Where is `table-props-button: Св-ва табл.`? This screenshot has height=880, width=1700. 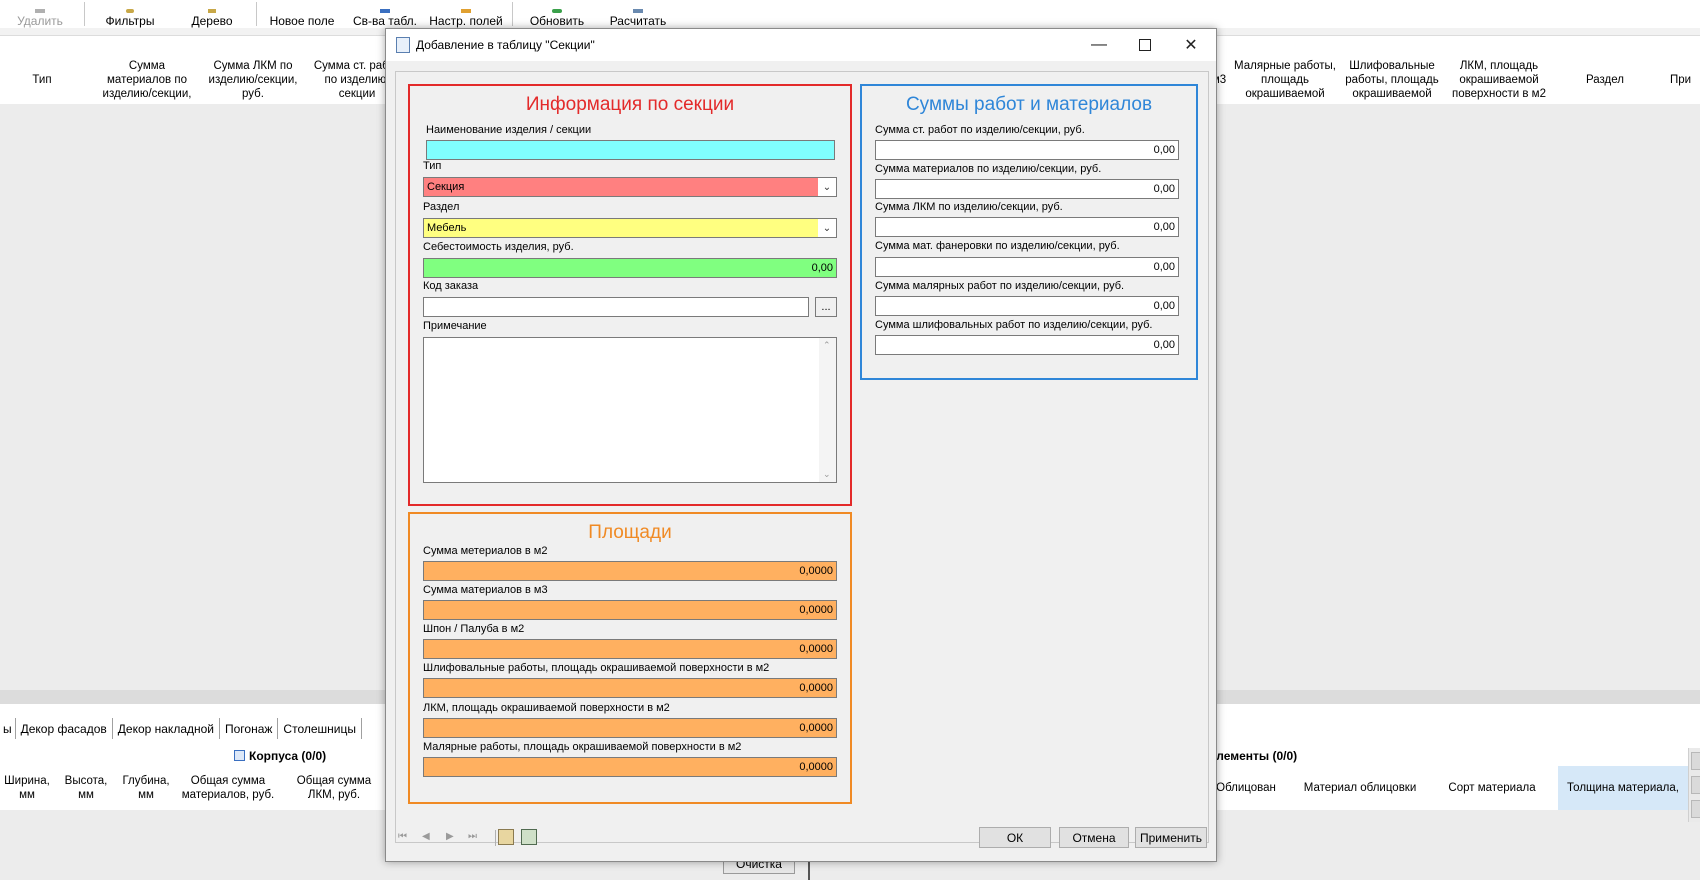 table-props-button: Св-ва табл. is located at coordinates (385, 14).